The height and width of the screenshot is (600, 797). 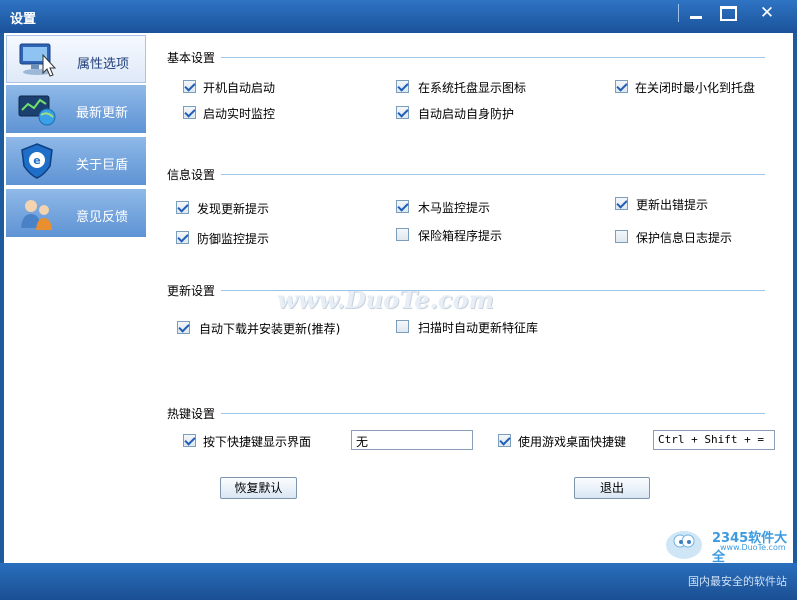 I want to click on close-button: ✕, so click(x=767, y=14).